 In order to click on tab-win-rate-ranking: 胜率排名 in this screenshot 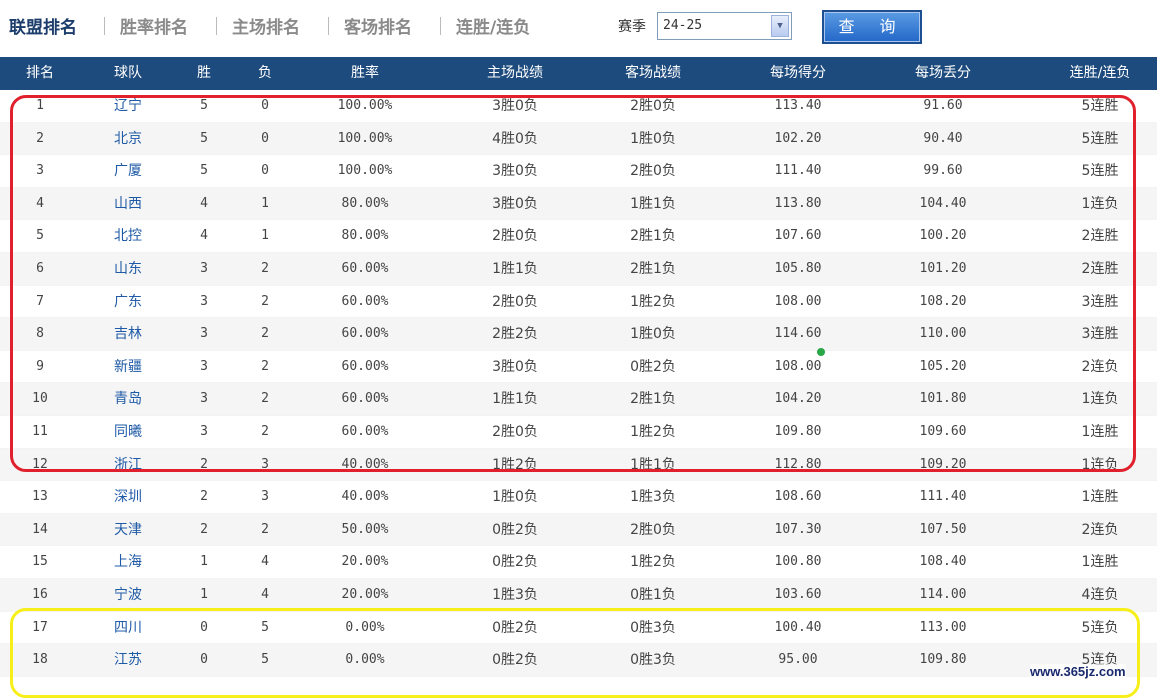, I will do `click(154, 25)`.